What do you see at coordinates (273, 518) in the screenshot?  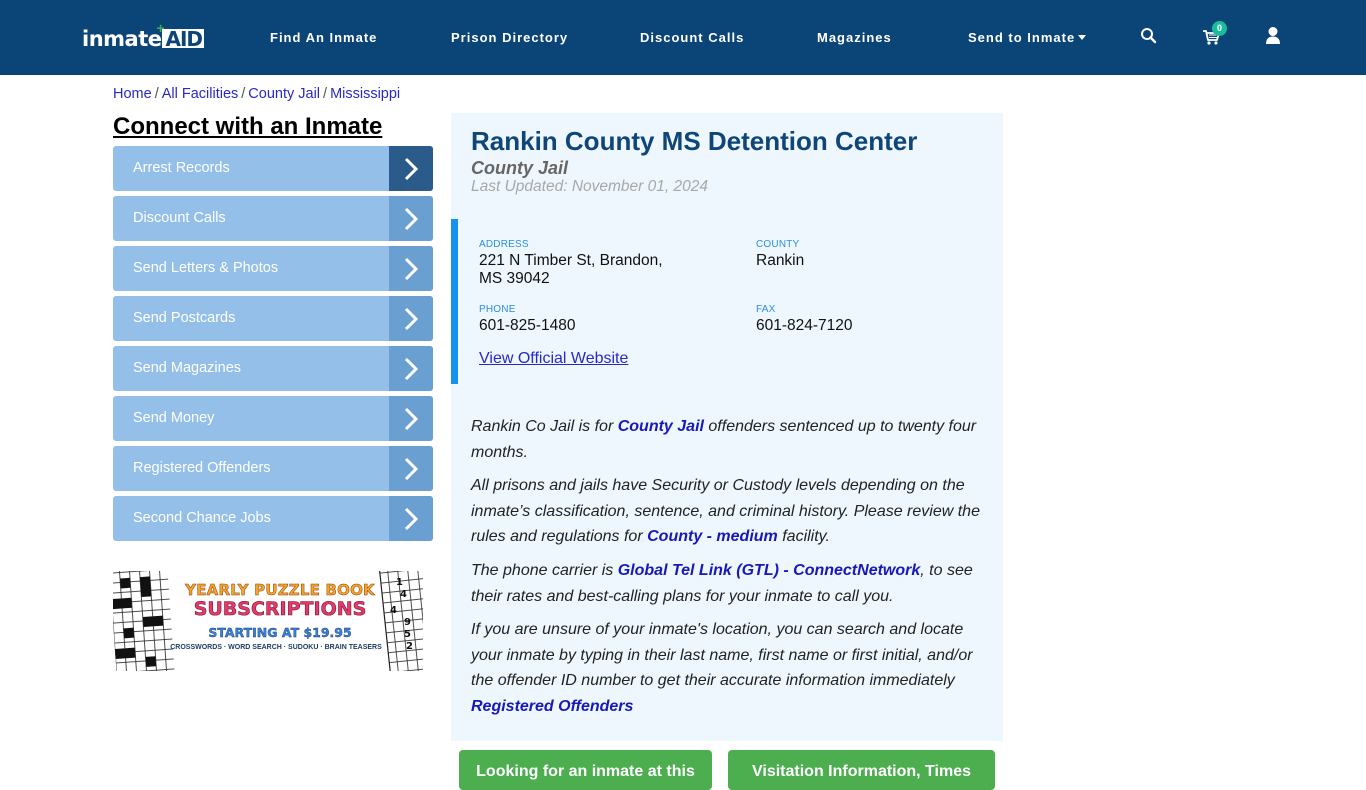 I see `sidebar-item-second-chance-jobs: Second Chance Jobs` at bounding box center [273, 518].